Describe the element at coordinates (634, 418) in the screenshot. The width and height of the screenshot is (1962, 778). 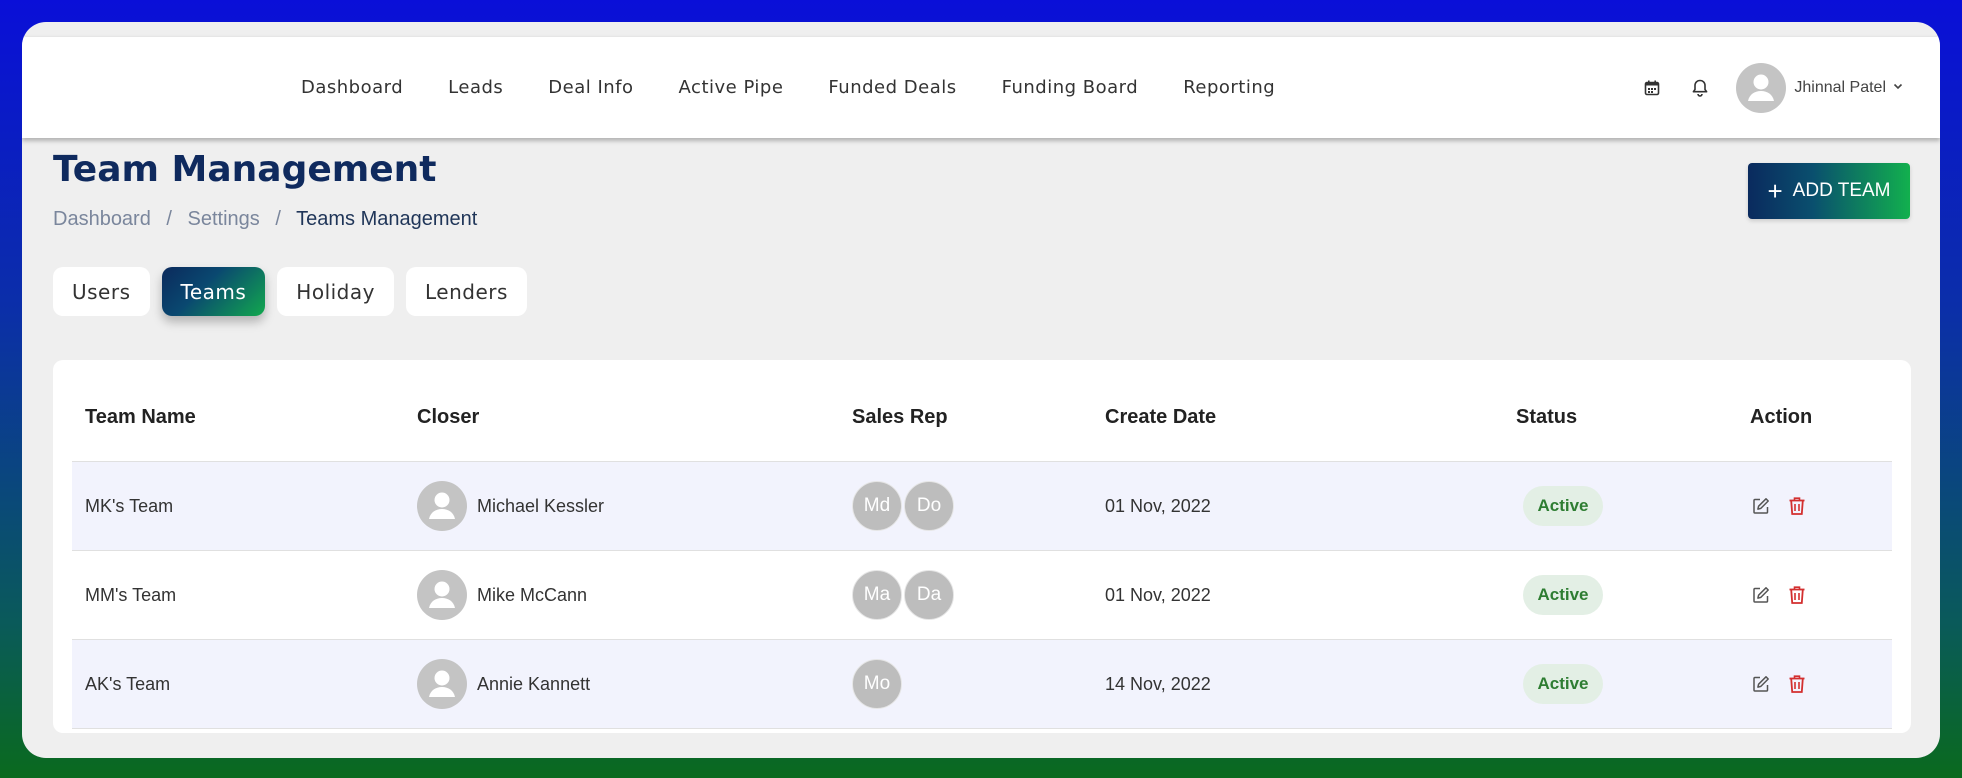
I see `column-header: Closer` at that location.